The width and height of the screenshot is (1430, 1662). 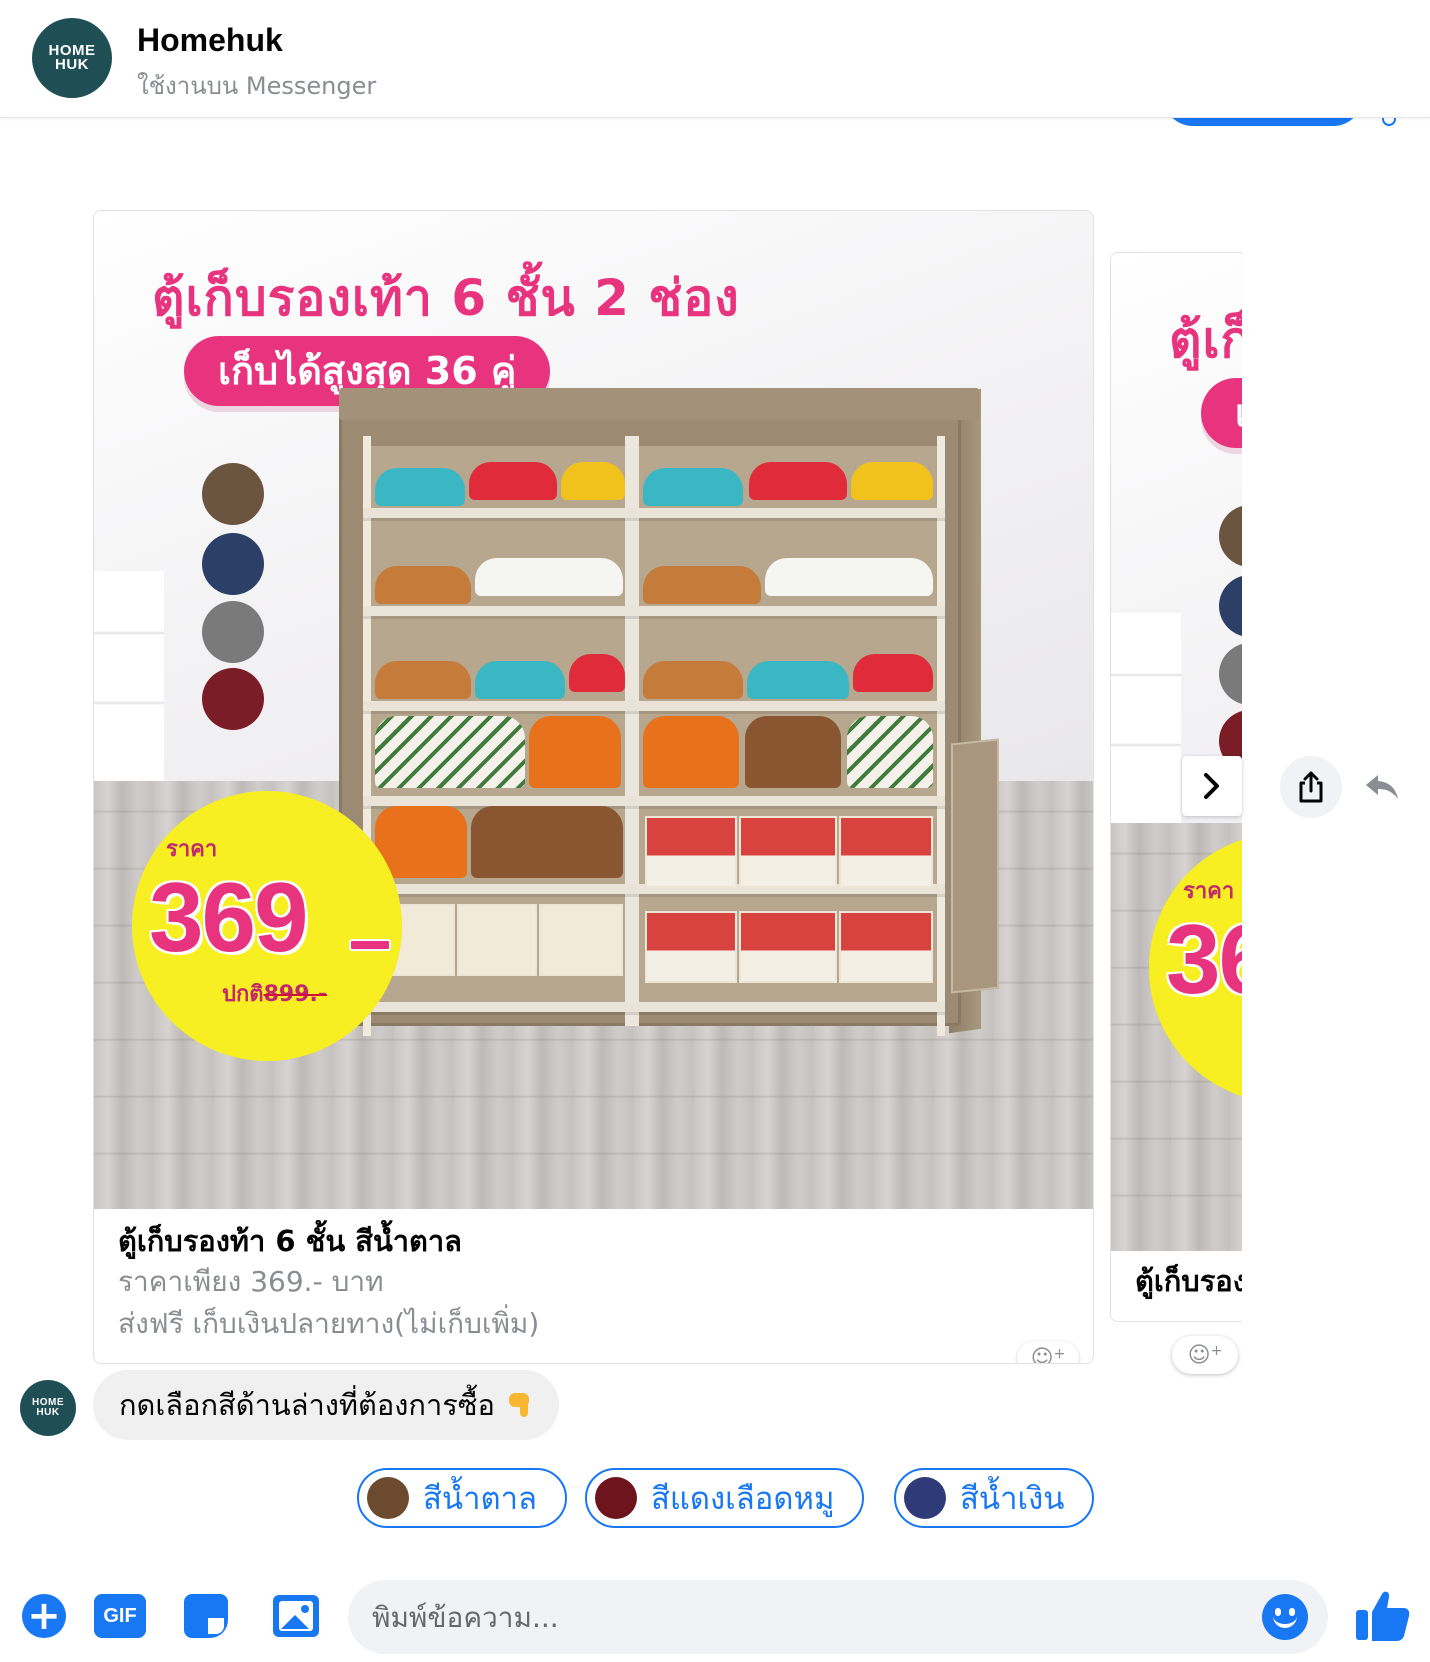 I want to click on carousel-next-button, so click(x=1212, y=786).